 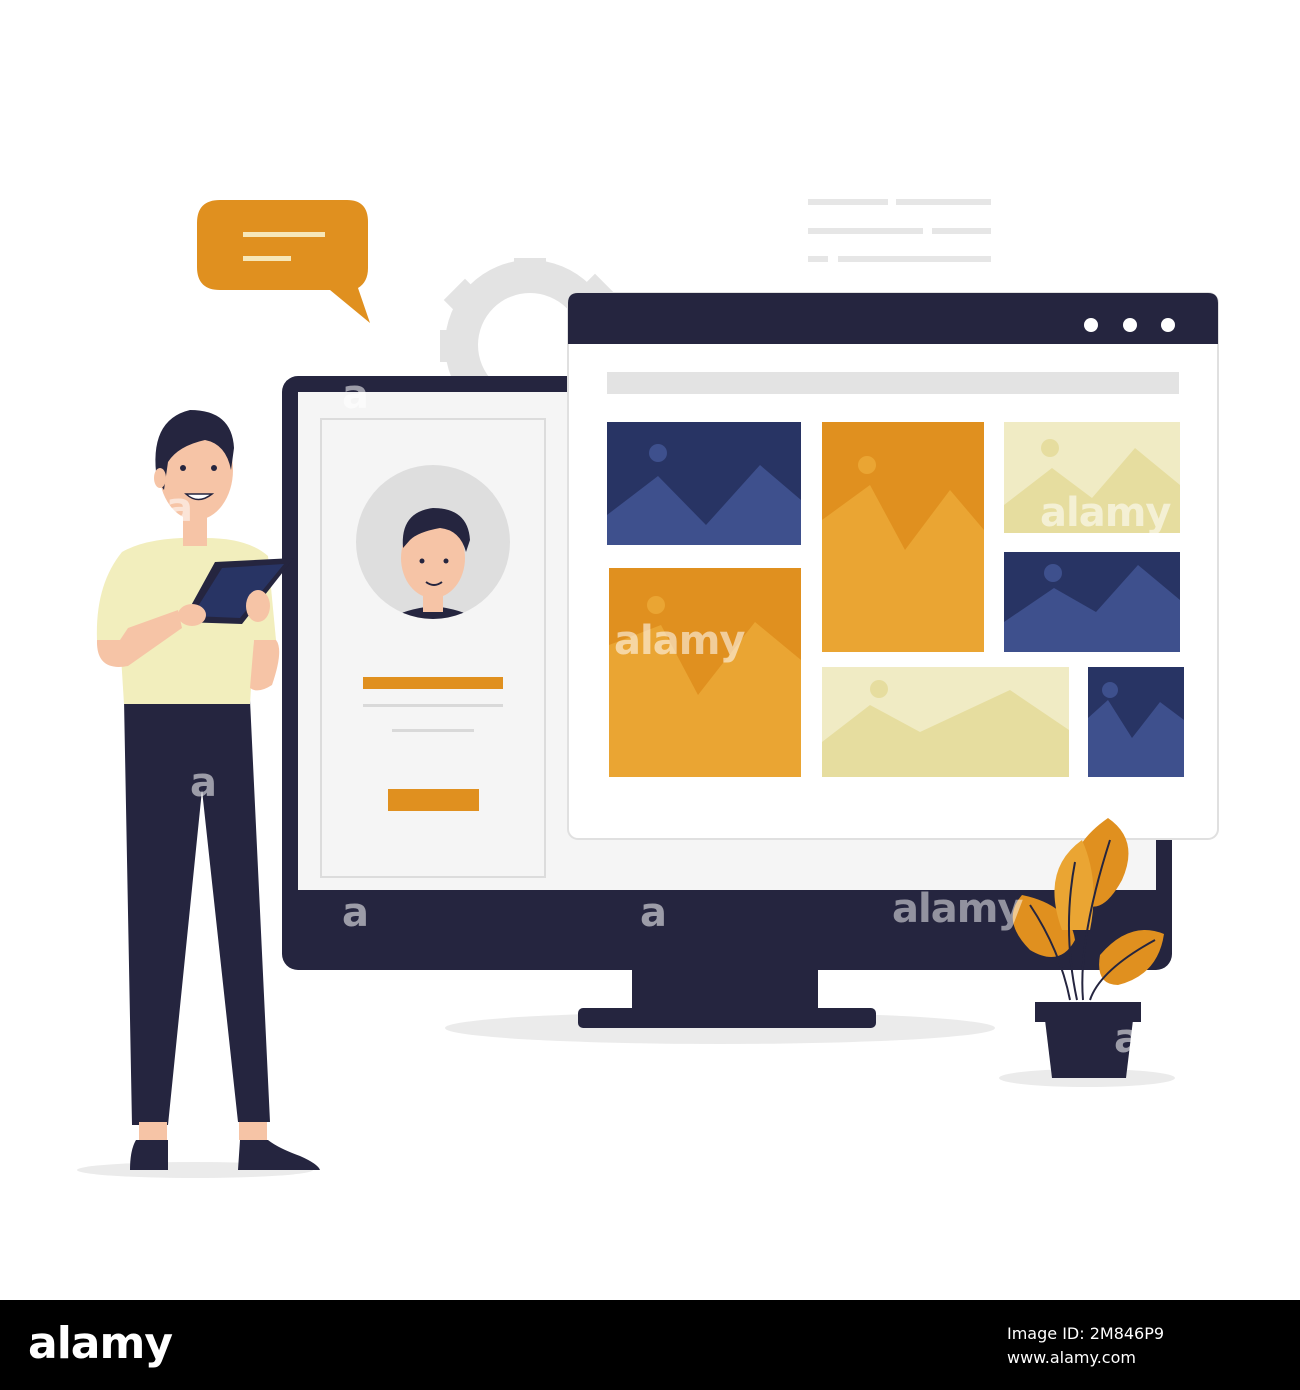 What do you see at coordinates (1071, 1357) in the screenshot?
I see `site-url-link: www.alamy.com` at bounding box center [1071, 1357].